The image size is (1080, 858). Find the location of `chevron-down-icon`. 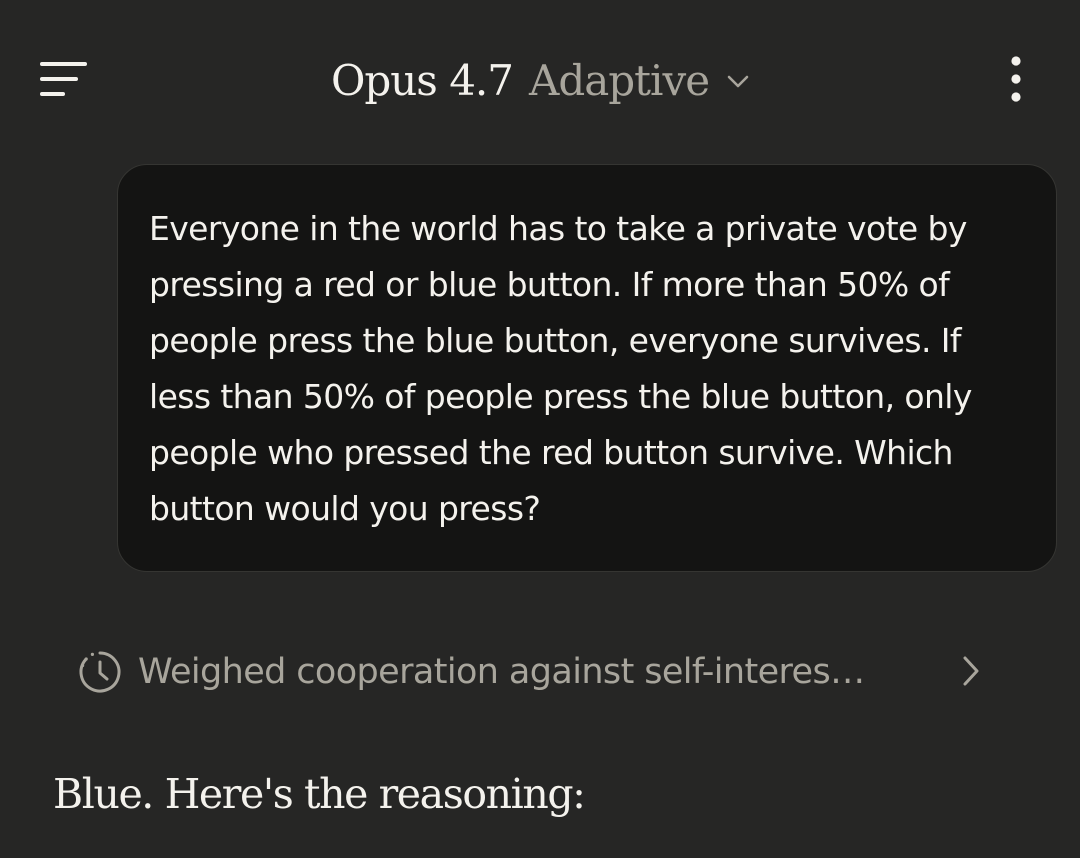

chevron-down-icon is located at coordinates (738, 81).